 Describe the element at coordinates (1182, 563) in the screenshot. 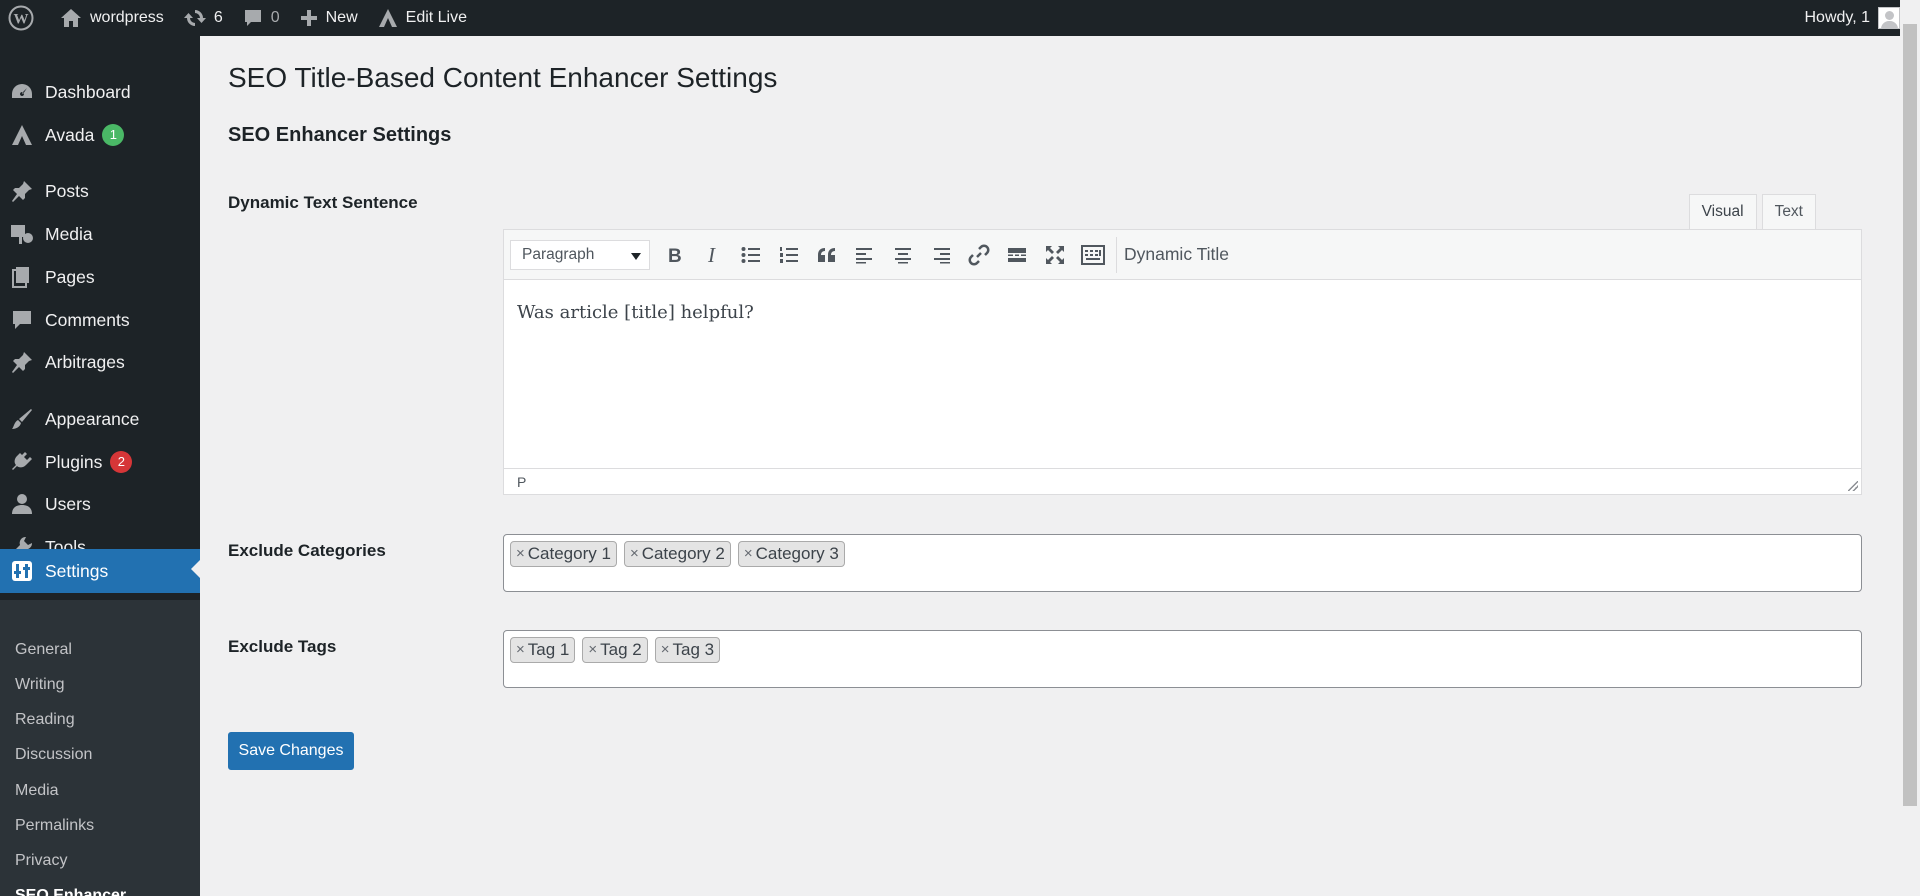

I see `exclude-categories-select: × Category 1 × Category 2 × Category 3` at that location.